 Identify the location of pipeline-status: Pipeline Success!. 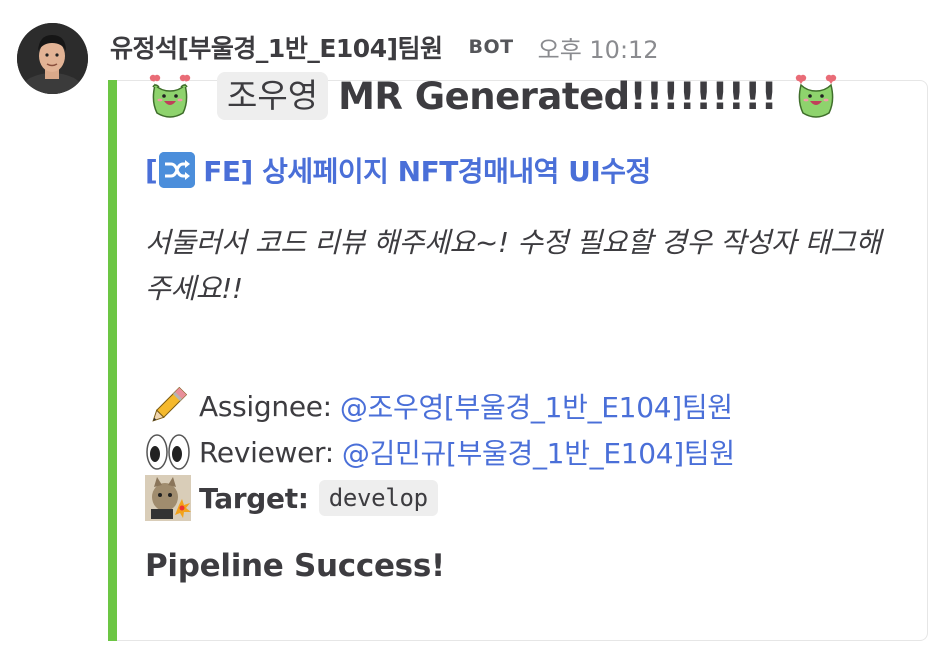
(295, 566).